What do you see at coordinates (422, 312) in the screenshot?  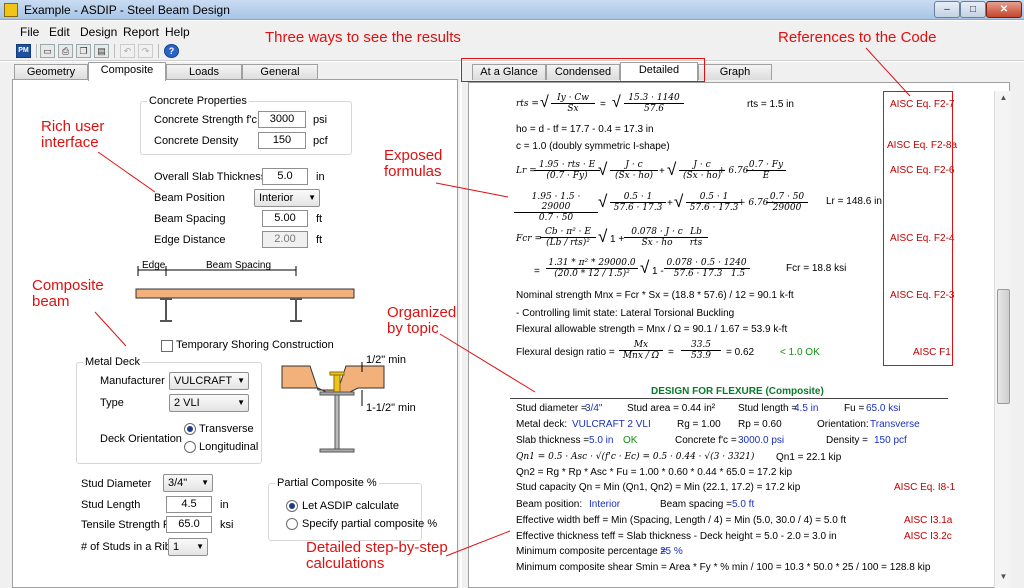 I see `annotation-organized-1: Organized` at bounding box center [422, 312].